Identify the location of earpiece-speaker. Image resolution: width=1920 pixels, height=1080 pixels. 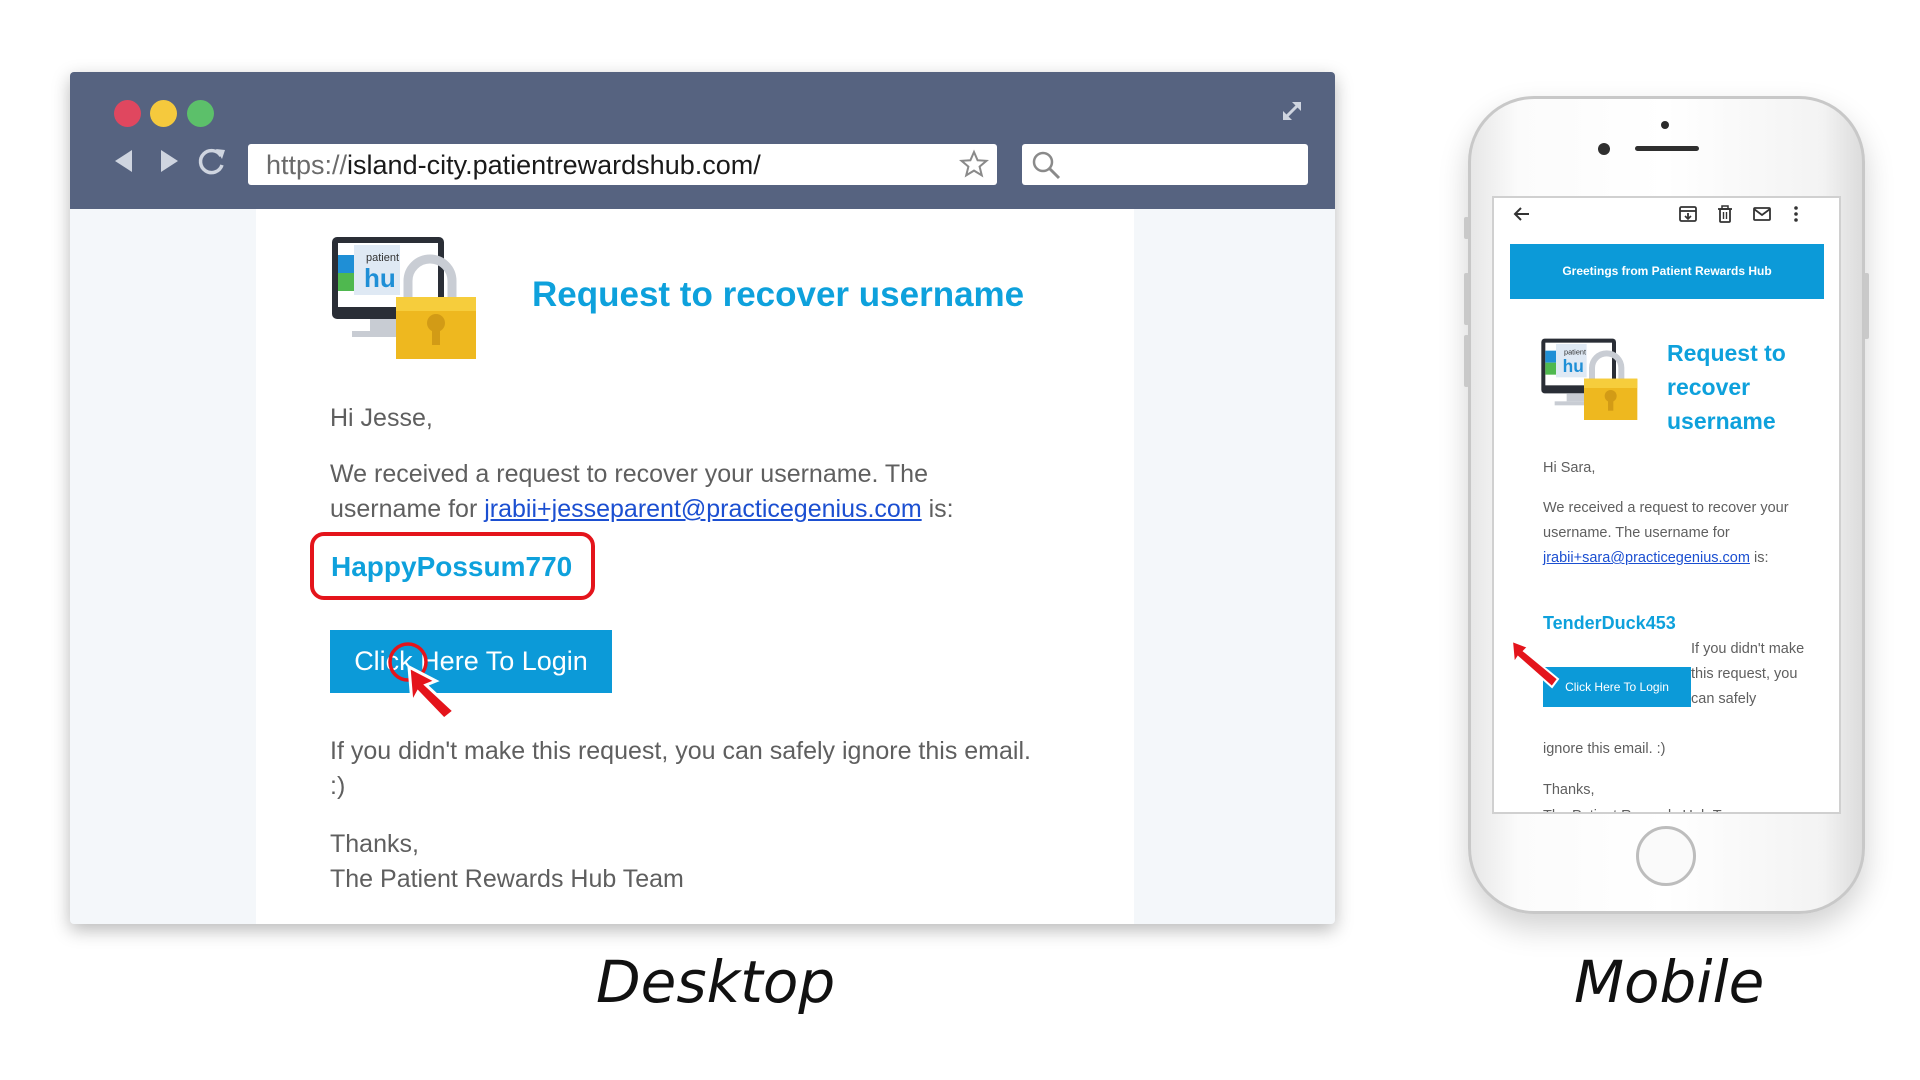
(1667, 148).